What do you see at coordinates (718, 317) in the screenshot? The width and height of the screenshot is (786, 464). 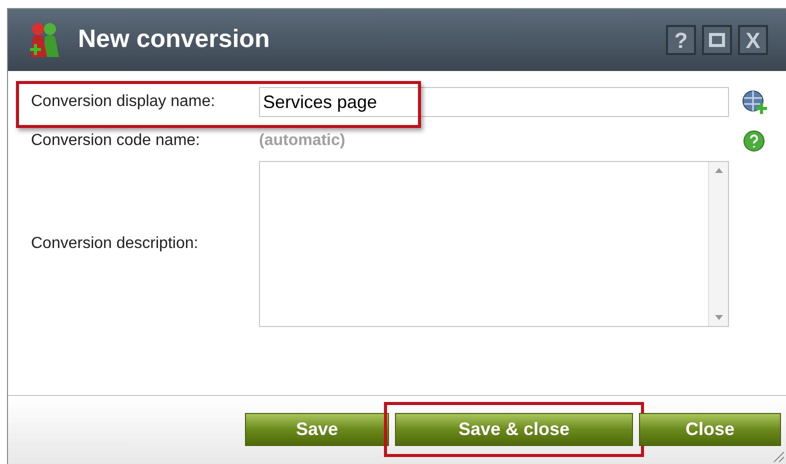 I see `down-arrow-icon` at bounding box center [718, 317].